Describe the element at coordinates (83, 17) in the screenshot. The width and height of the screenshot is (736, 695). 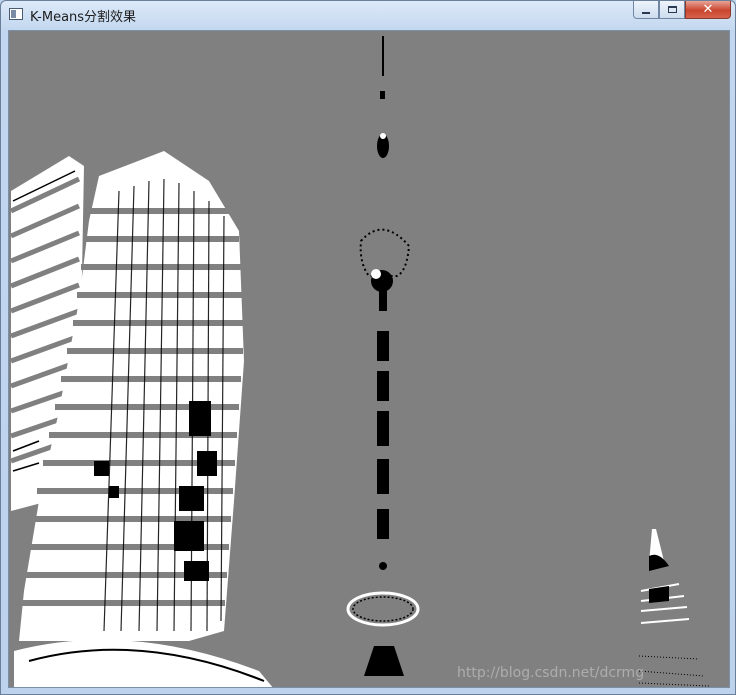
I see `window-title: K-Means分割效果` at that location.